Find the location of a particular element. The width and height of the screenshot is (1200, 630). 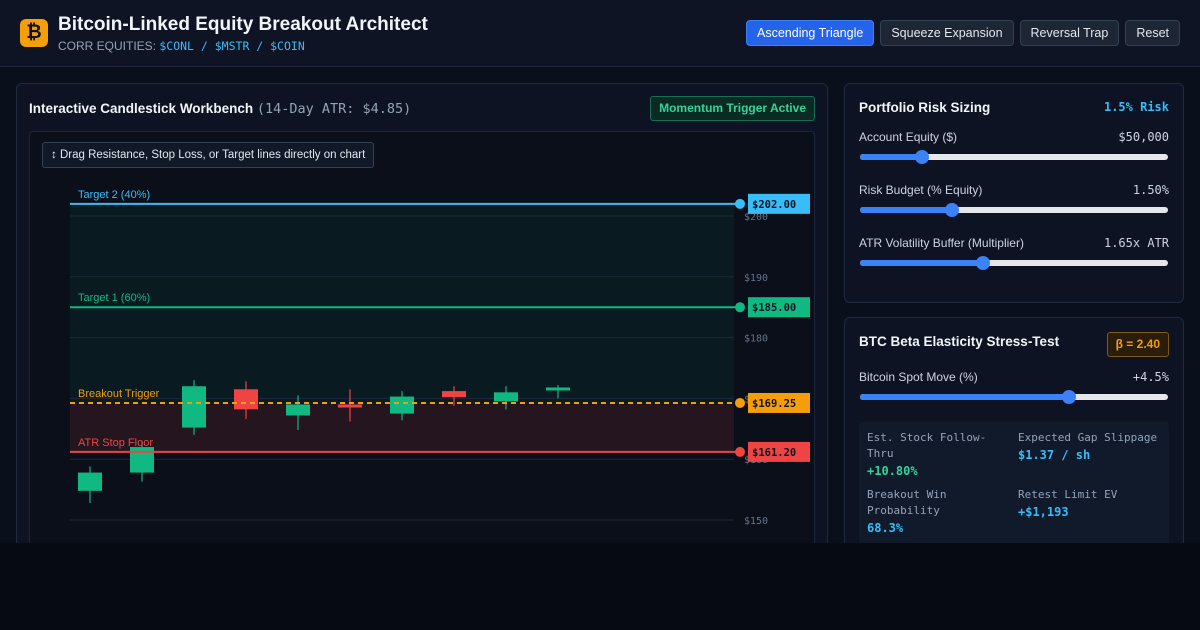

level-name-label: Target 1 (60%) is located at coordinates (114, 298).